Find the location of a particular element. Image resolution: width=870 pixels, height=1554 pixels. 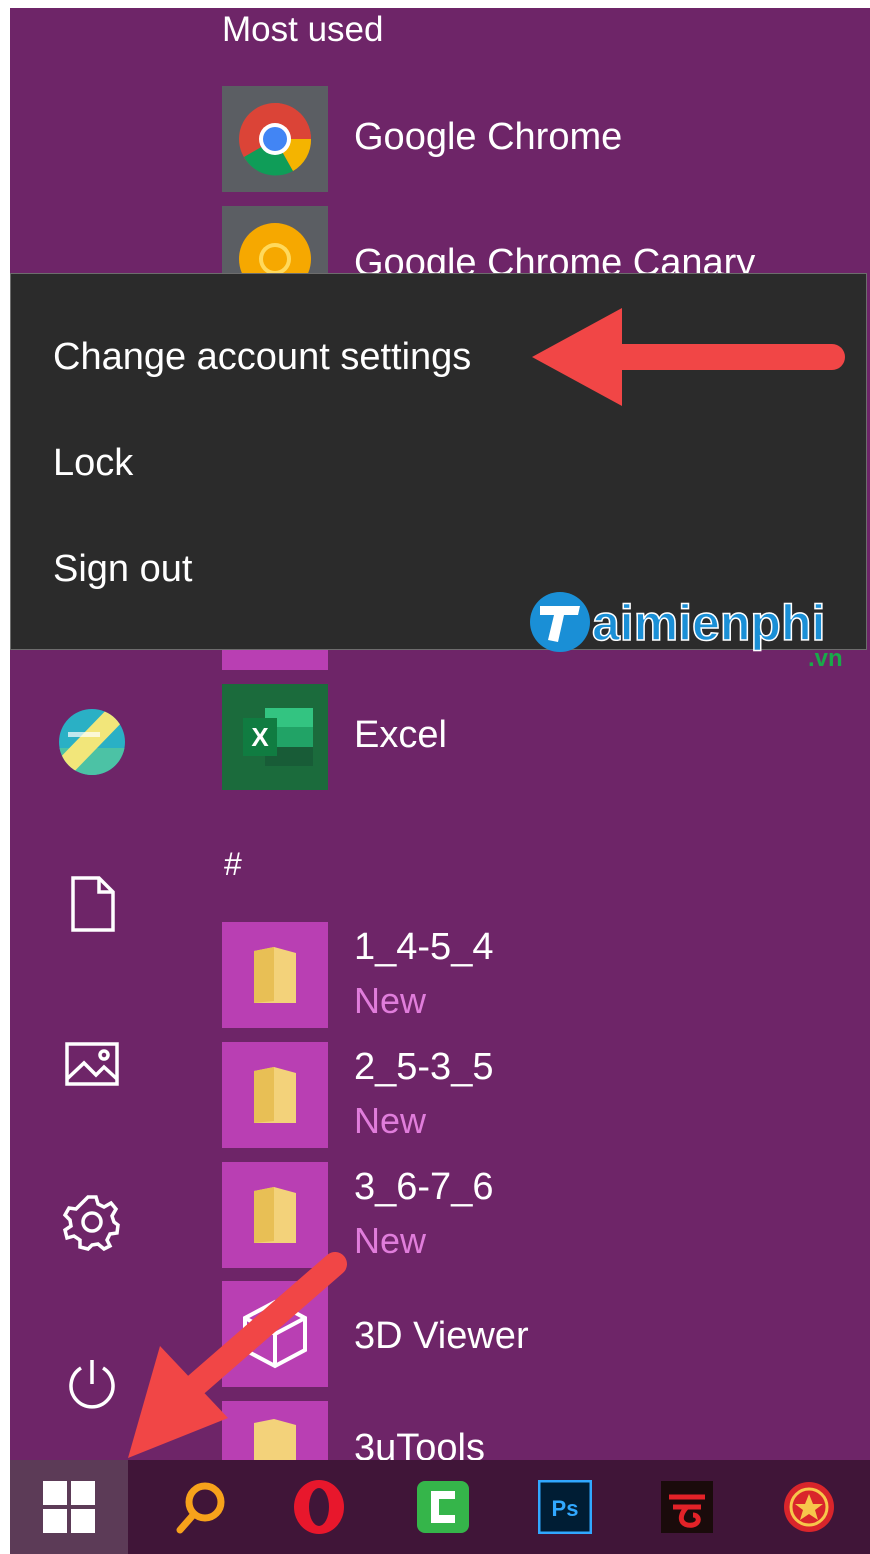

game-icon is located at coordinates (809, 1507).